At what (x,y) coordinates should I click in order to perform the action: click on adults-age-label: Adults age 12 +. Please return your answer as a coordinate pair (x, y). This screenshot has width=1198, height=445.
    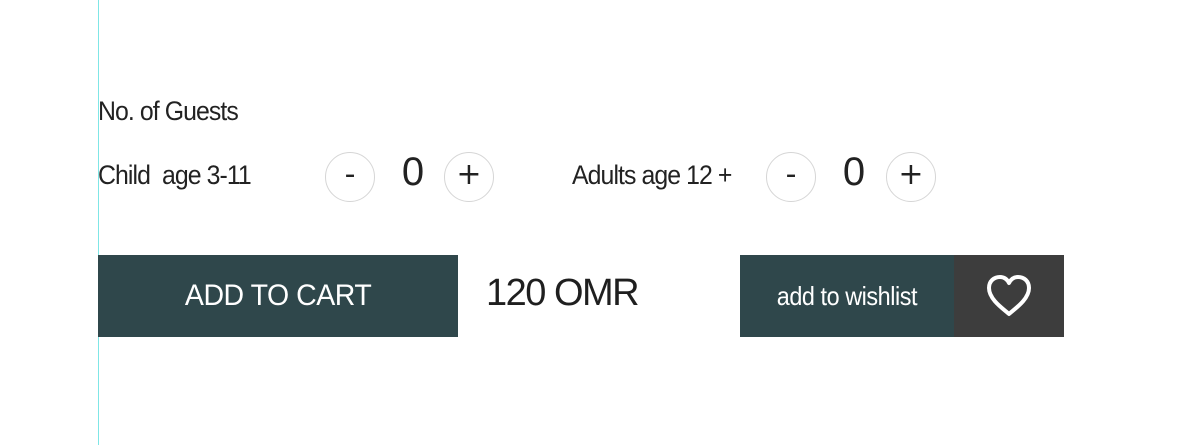
    Looking at the image, I should click on (652, 175).